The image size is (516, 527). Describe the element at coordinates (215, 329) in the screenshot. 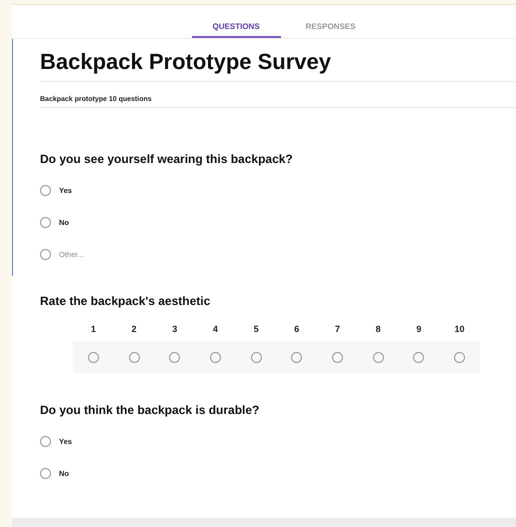

I see `scale-number: 4` at that location.